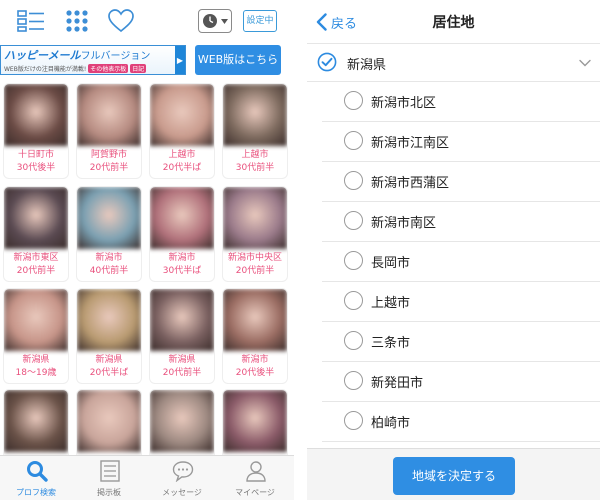 Image resolution: width=600 pixels, height=500 pixels. What do you see at coordinates (461, 222) in the screenshot?
I see `city-option: 新潟市南区` at bounding box center [461, 222].